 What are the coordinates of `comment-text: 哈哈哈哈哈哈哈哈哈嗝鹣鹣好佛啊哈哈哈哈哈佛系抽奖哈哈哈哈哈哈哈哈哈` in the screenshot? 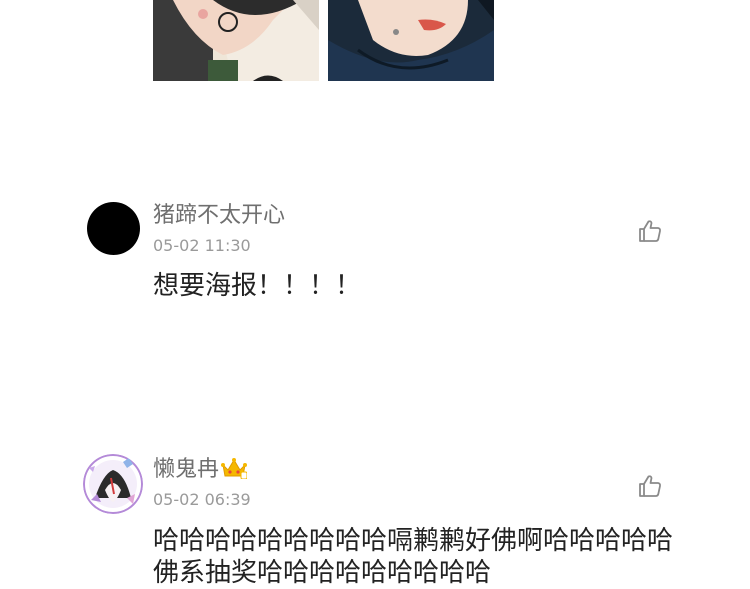 It's located at (413, 557).